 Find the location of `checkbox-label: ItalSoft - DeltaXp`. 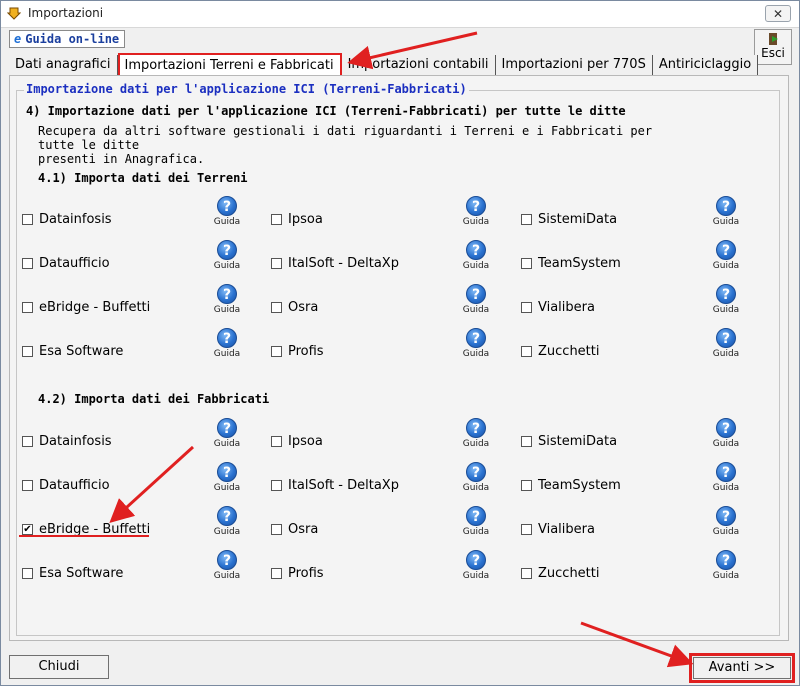

checkbox-label: ItalSoft - DeltaXp is located at coordinates (343, 263).